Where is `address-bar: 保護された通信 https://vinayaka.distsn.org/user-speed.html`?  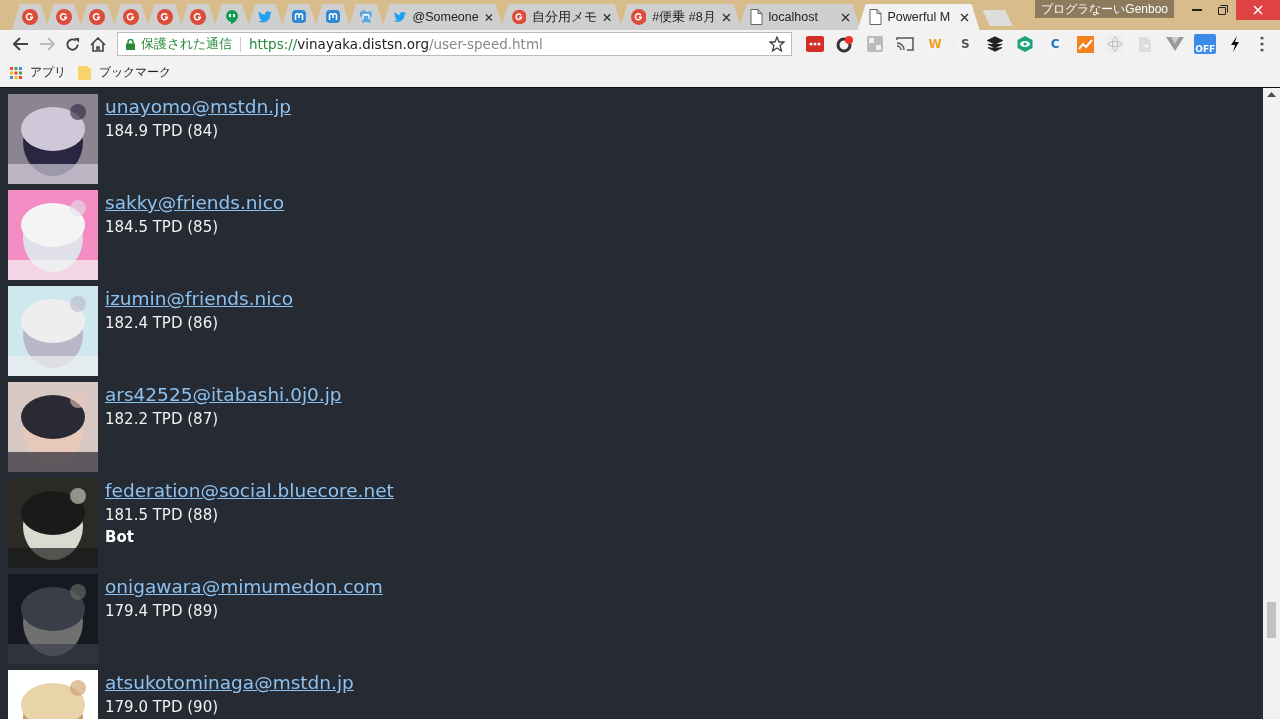 address-bar: 保護された通信 https://vinayaka.distsn.org/user-speed.html is located at coordinates (454, 44).